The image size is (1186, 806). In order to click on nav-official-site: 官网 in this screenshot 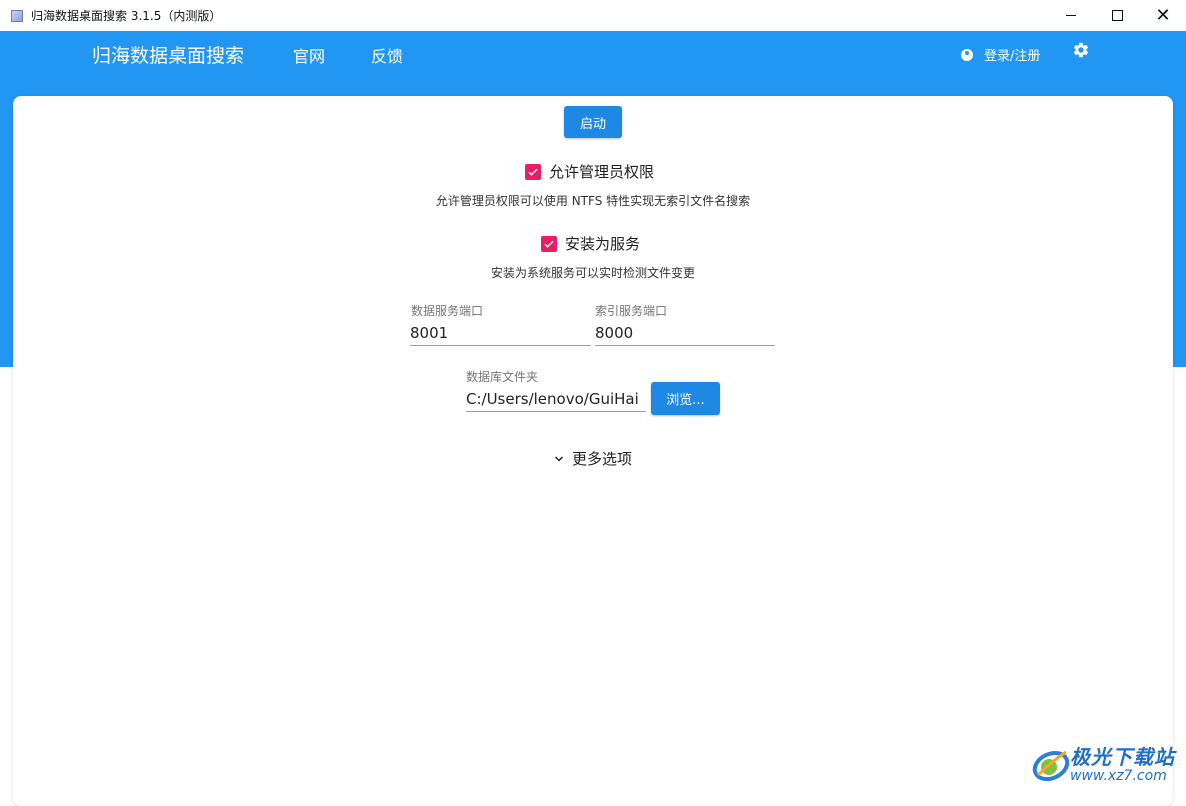, I will do `click(309, 55)`.